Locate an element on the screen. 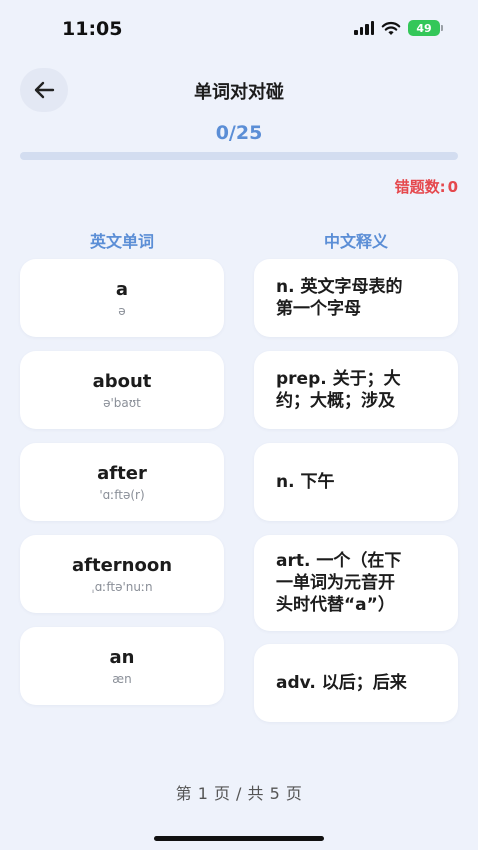 This screenshot has height=850, width=478. phonetic-text: ə'baʊt is located at coordinates (122, 402).